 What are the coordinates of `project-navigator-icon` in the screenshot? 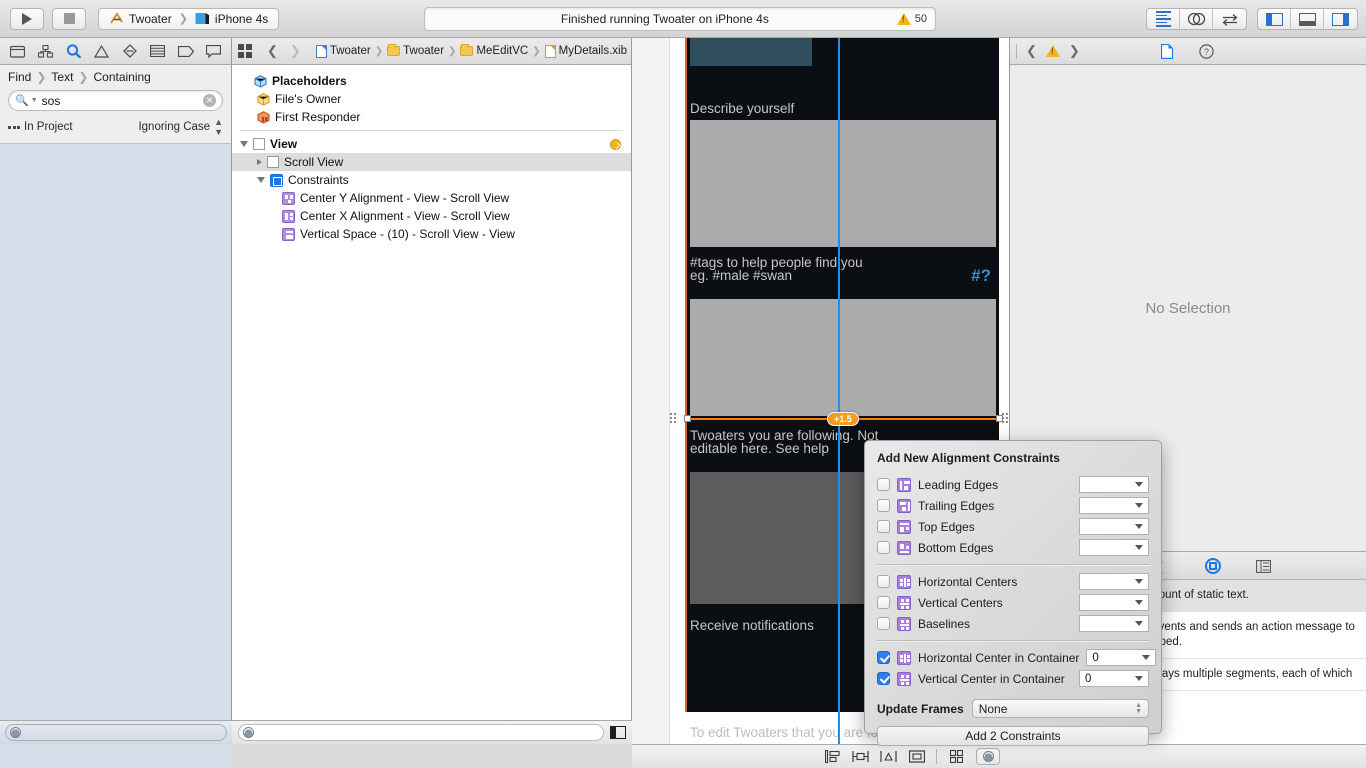 It's located at (17, 51).